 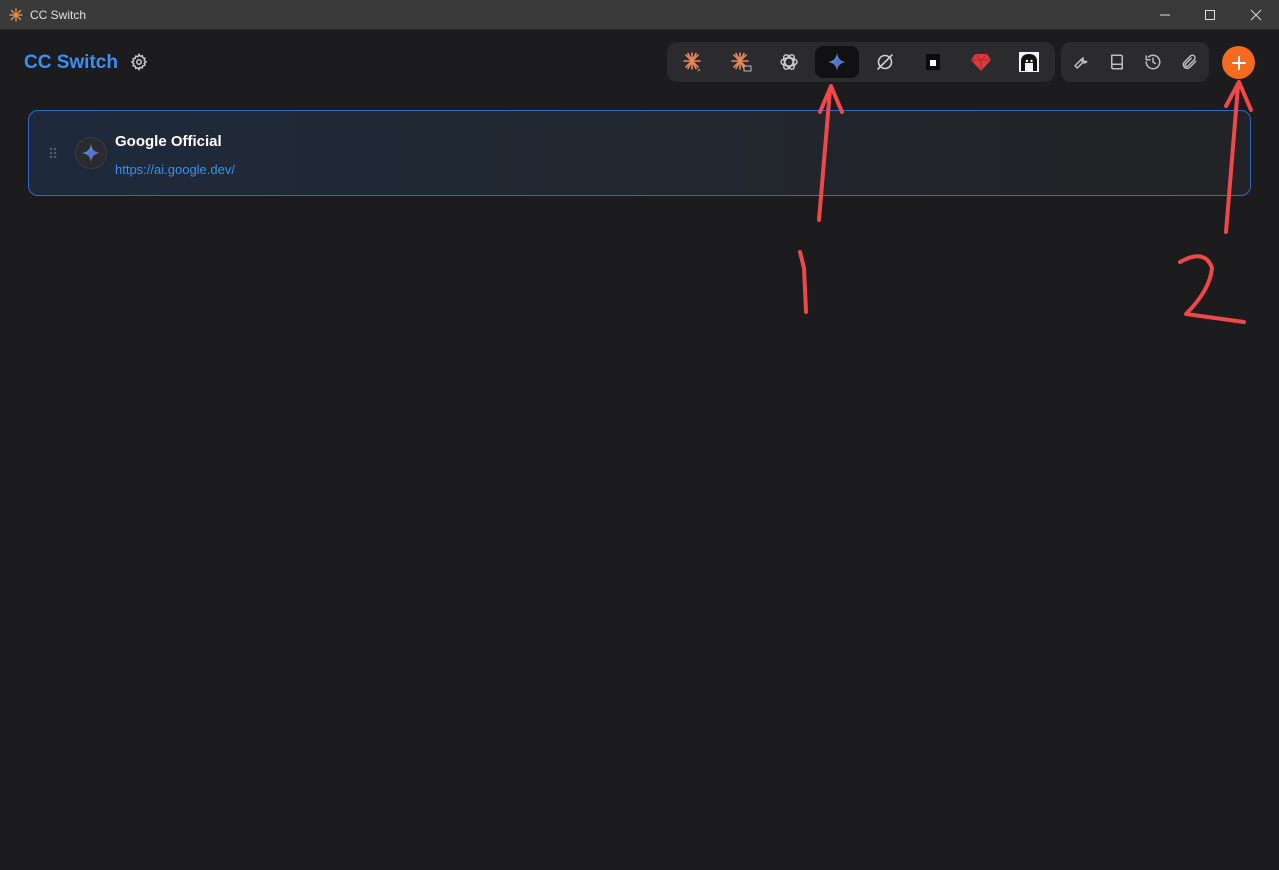 I want to click on window-title: CC Switch, so click(x=58, y=15).